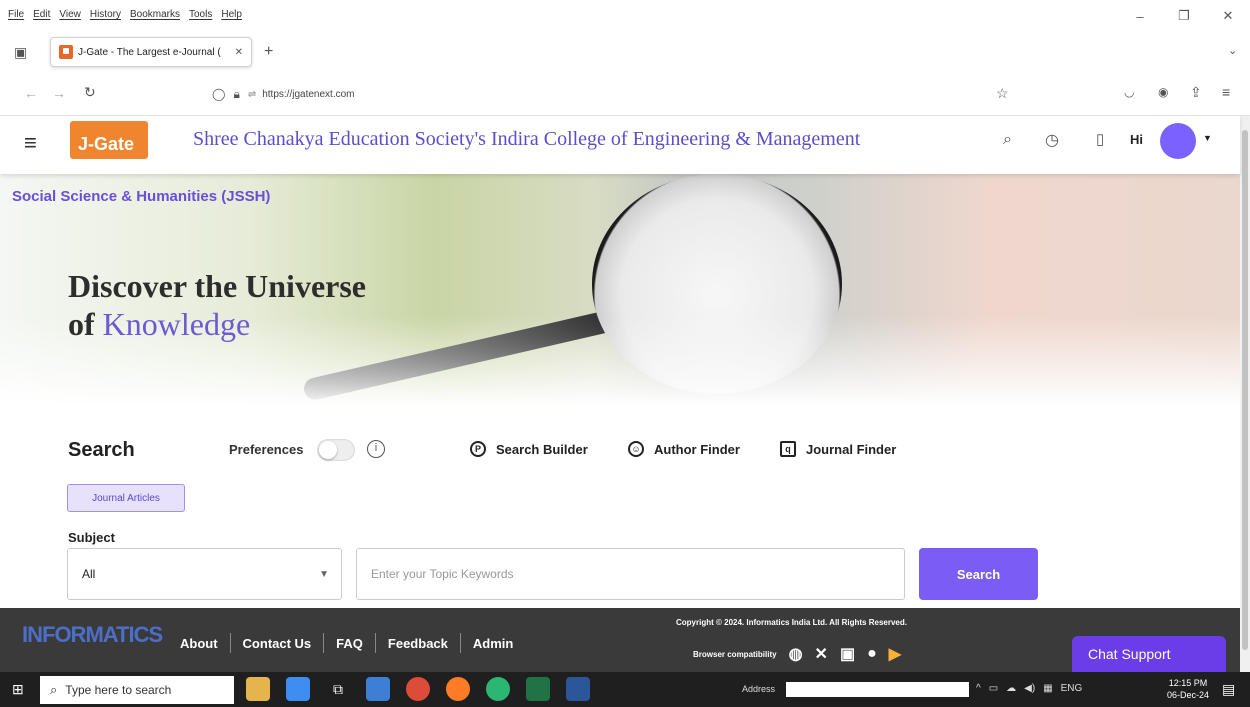 The image size is (1250, 707). What do you see at coordinates (41, 14) in the screenshot?
I see `menu-edit: Edit` at bounding box center [41, 14].